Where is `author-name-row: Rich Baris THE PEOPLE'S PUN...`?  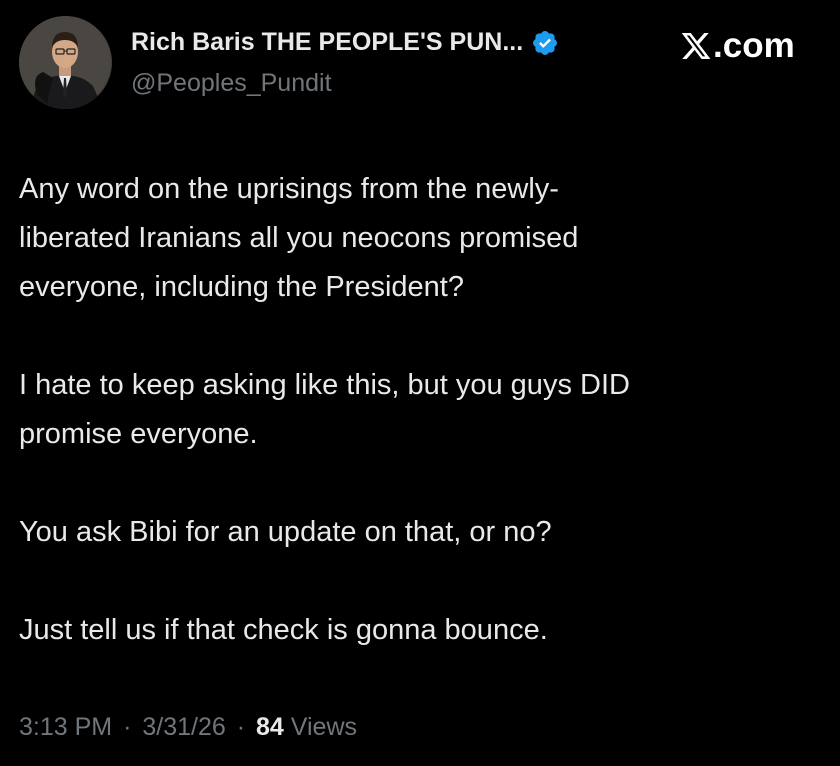
author-name-row: Rich Baris THE PEOPLE'S PUN... is located at coordinates (345, 42).